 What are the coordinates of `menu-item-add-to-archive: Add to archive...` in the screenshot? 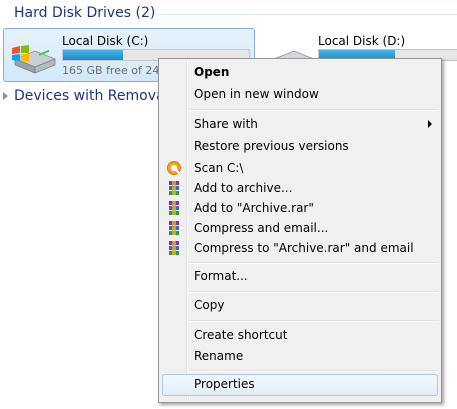 It's located at (300, 188).